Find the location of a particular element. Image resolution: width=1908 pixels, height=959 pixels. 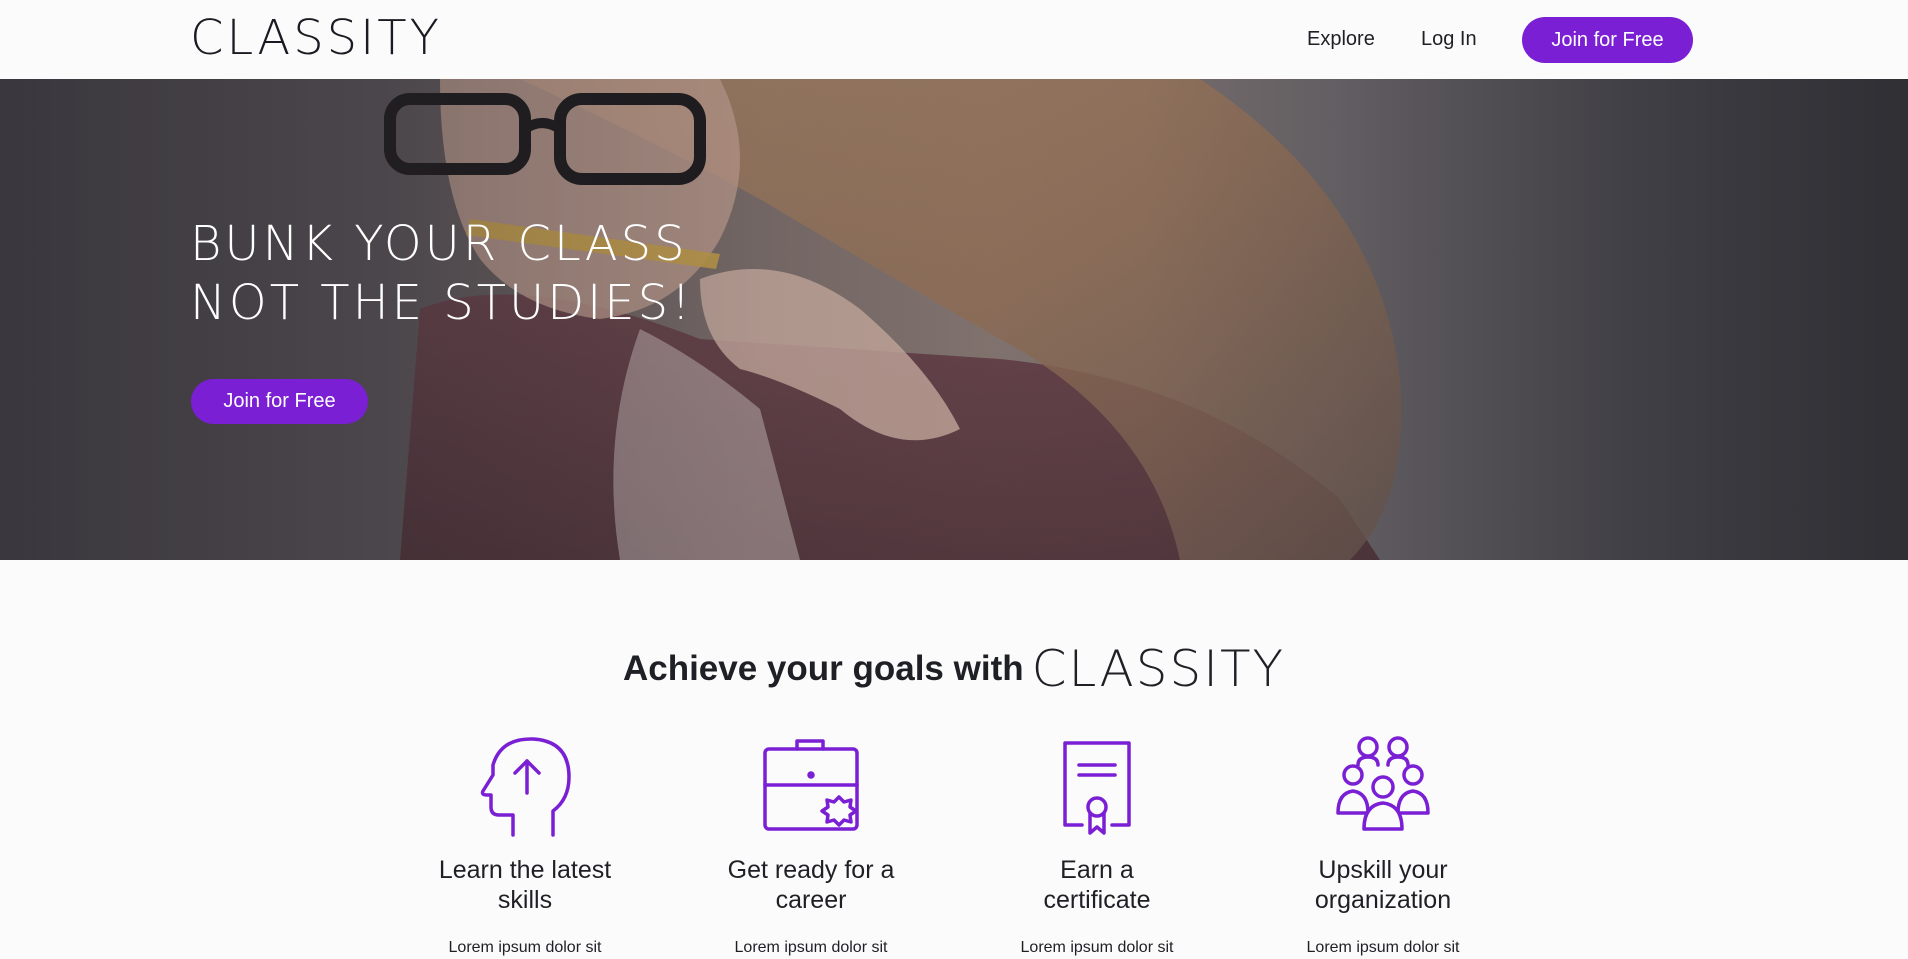

hero-title: BUNK YOUR CLASS NOT THE STUDIES! is located at coordinates (441, 274).